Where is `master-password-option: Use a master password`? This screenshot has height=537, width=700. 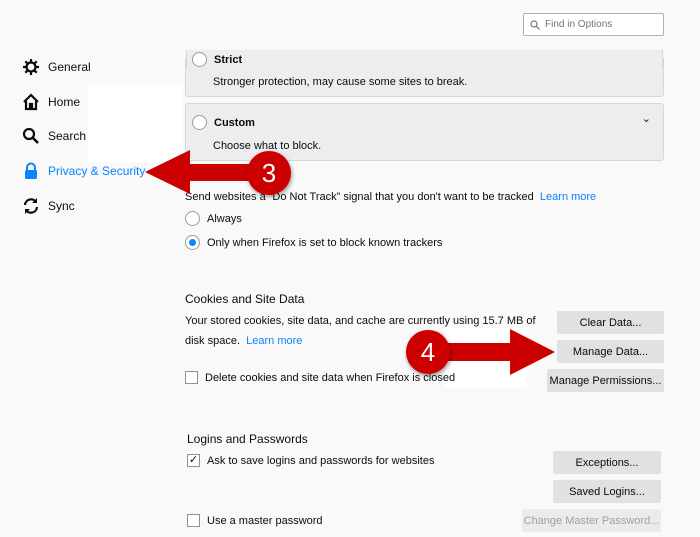
master-password-option: Use a master password is located at coordinates (255, 520).